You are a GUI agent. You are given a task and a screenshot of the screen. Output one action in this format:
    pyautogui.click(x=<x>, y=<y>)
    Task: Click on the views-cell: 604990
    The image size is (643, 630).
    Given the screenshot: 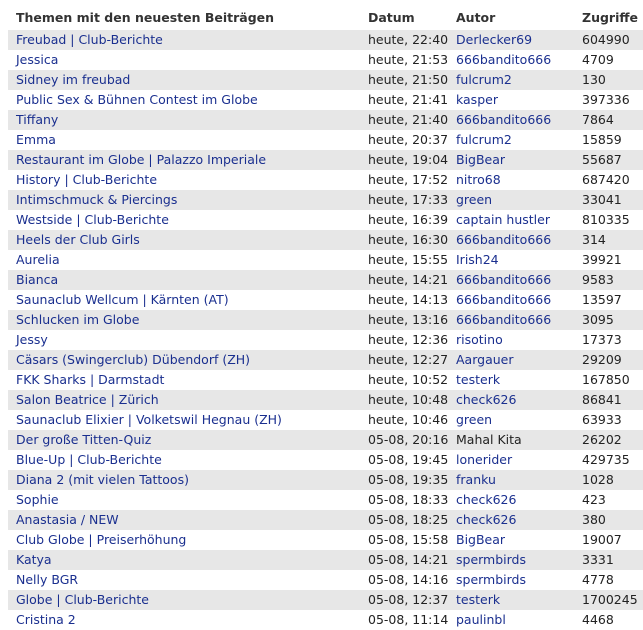 What is the action you would take?
    pyautogui.click(x=608, y=40)
    